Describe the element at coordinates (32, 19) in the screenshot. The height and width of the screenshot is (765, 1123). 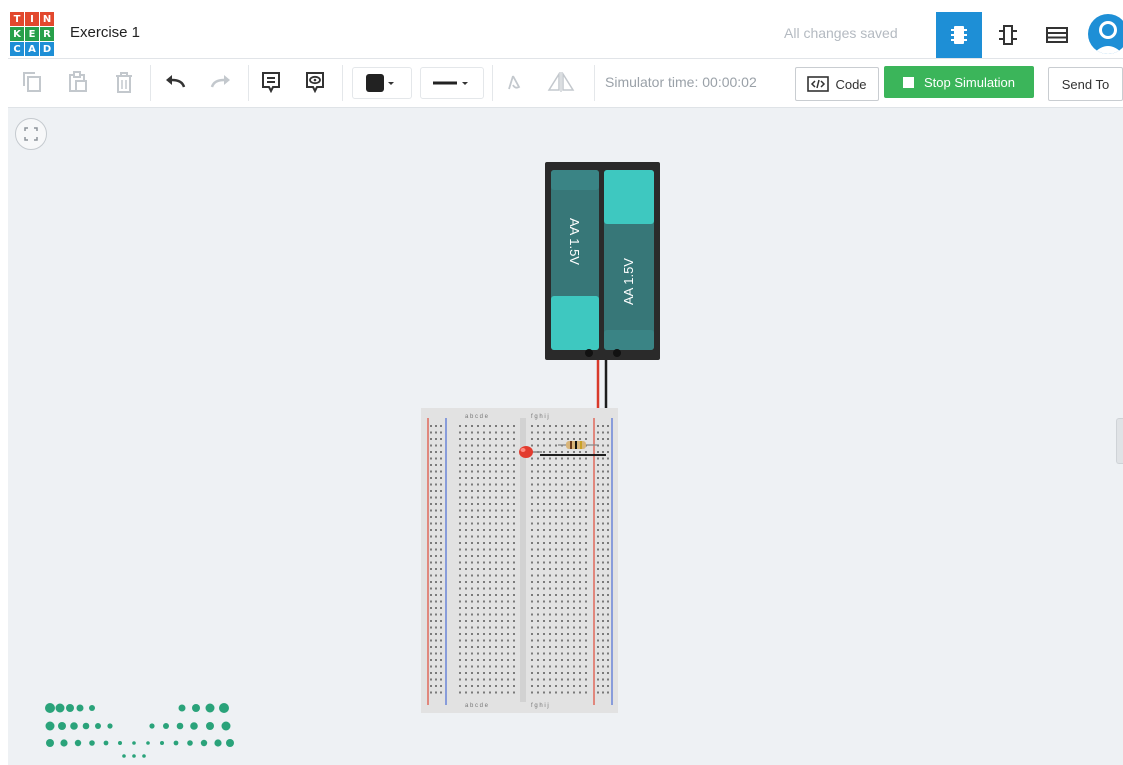
I see `logo-letter: I` at that location.